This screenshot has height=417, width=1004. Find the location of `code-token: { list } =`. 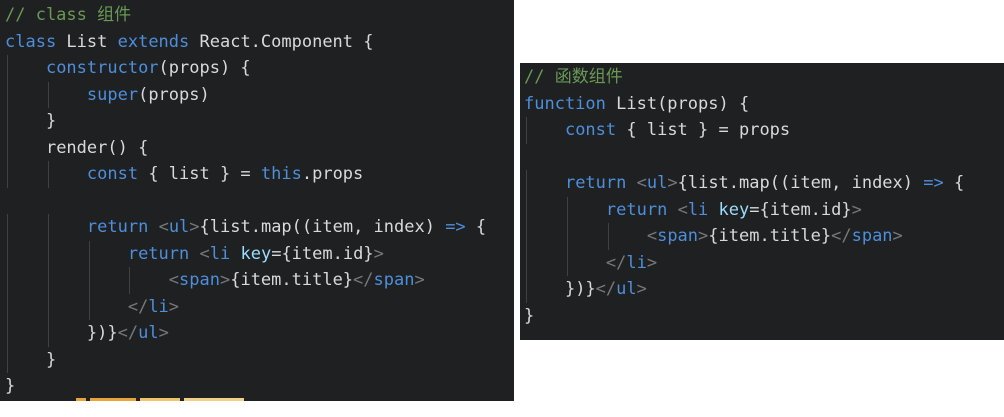

code-token: { list } = is located at coordinates (677, 130).